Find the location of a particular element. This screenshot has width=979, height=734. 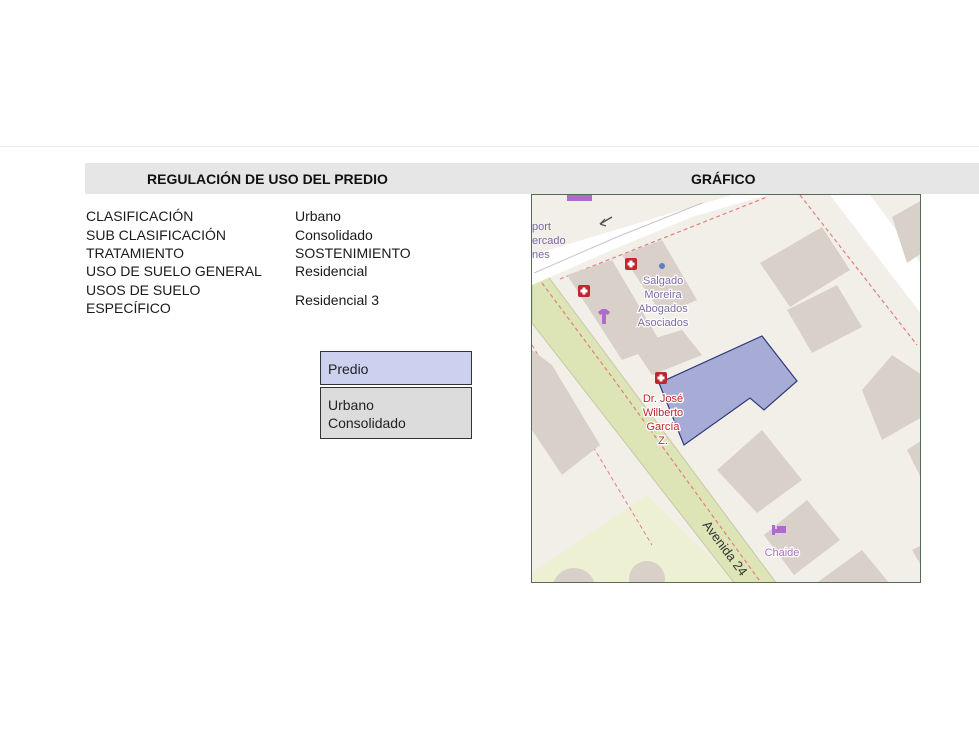

legend-zone-line2: Consolidado is located at coordinates (367, 423).